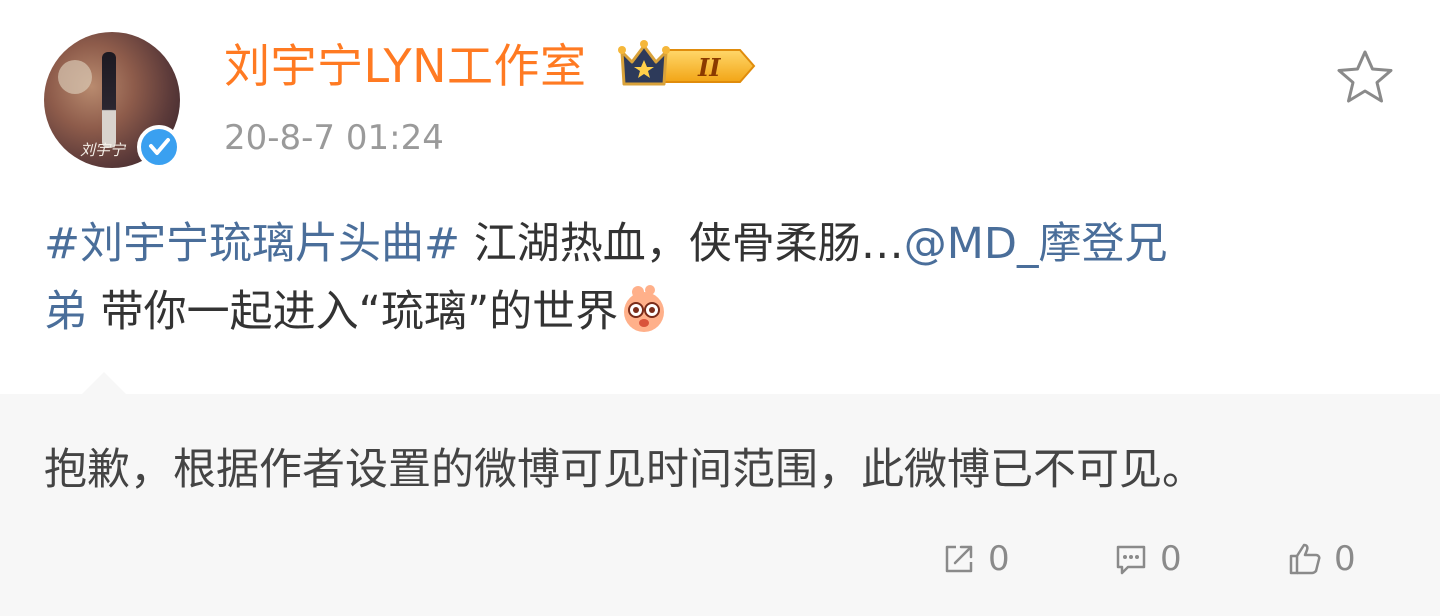 The width and height of the screenshot is (1440, 616). Describe the element at coordinates (1345, 559) in the screenshot. I see `like-count: 0` at that location.